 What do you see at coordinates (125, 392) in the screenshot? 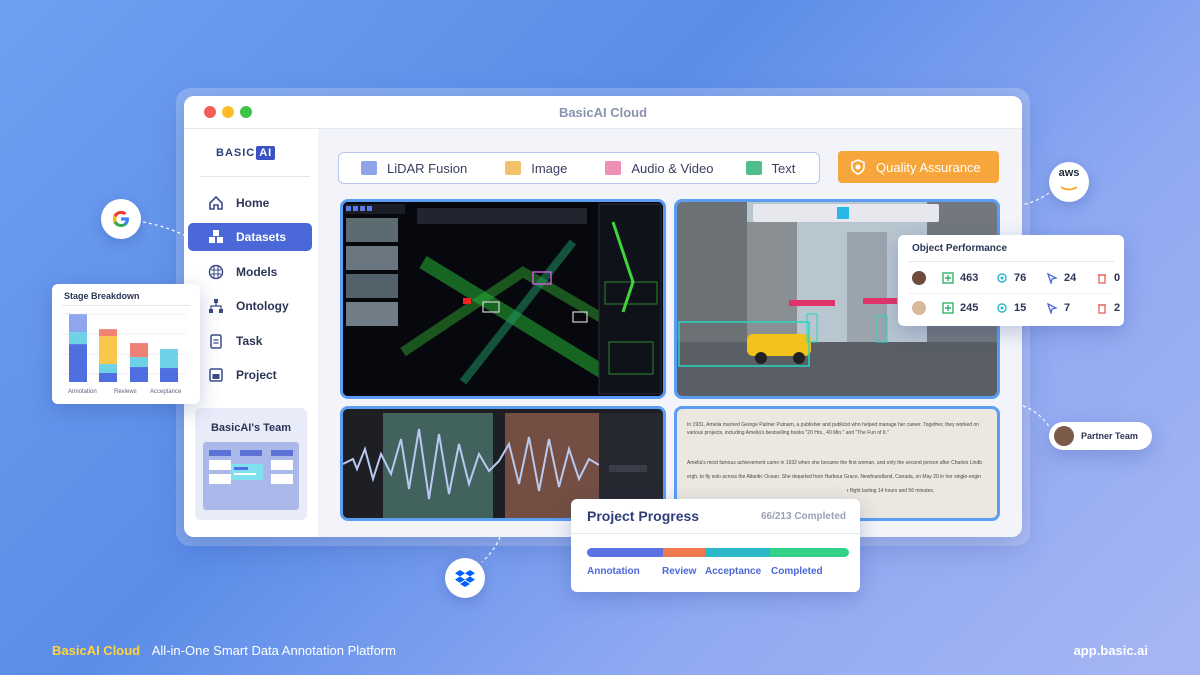
I see `axis-label-reviews: Reviews` at bounding box center [125, 392].